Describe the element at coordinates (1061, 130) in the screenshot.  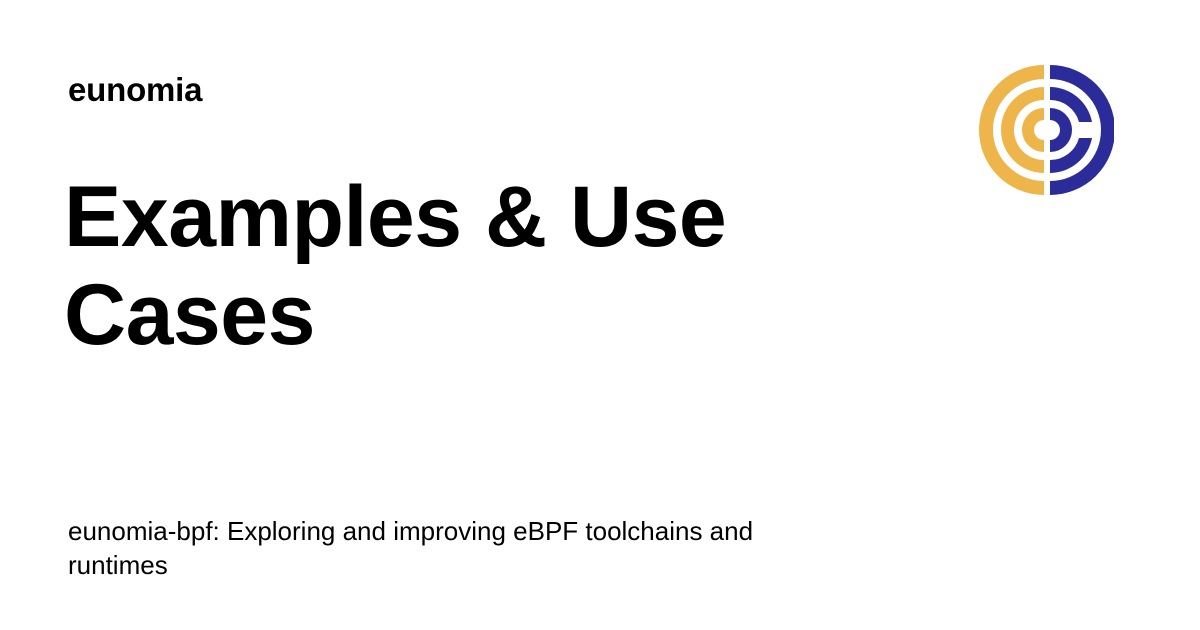
I see `logo-right-center` at that location.